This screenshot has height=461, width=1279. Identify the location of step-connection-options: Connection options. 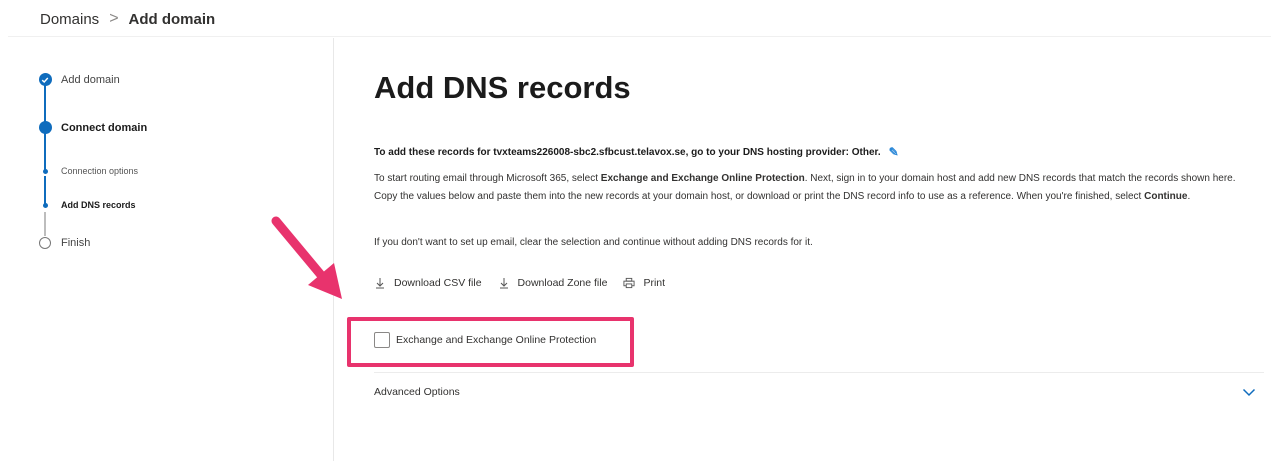
(87, 171).